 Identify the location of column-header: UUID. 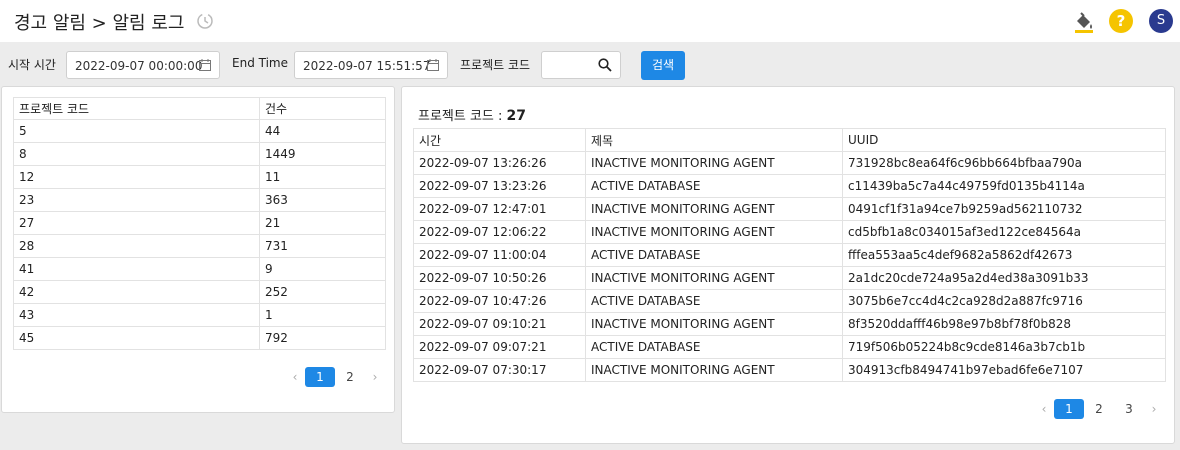
(1004, 140).